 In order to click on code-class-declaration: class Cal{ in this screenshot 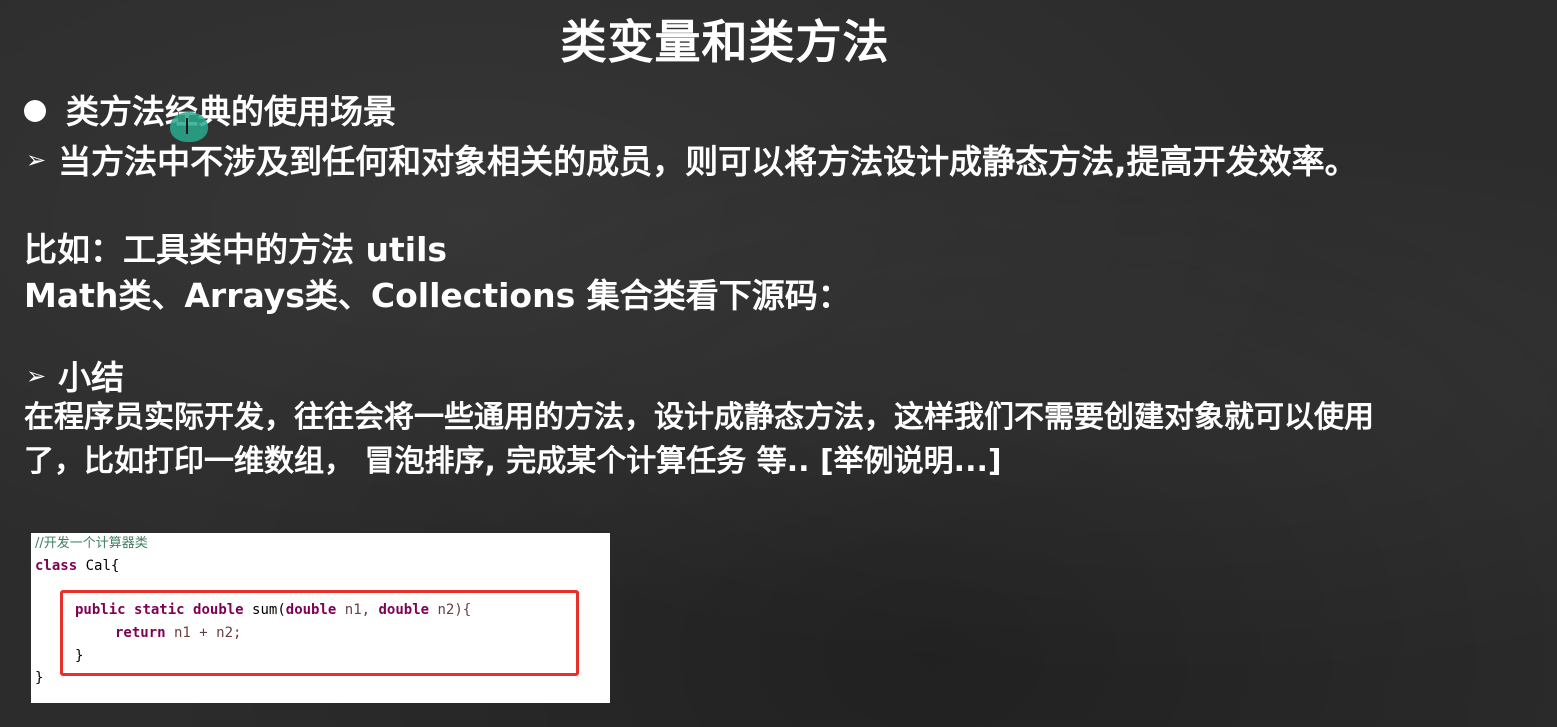, I will do `click(77, 566)`.